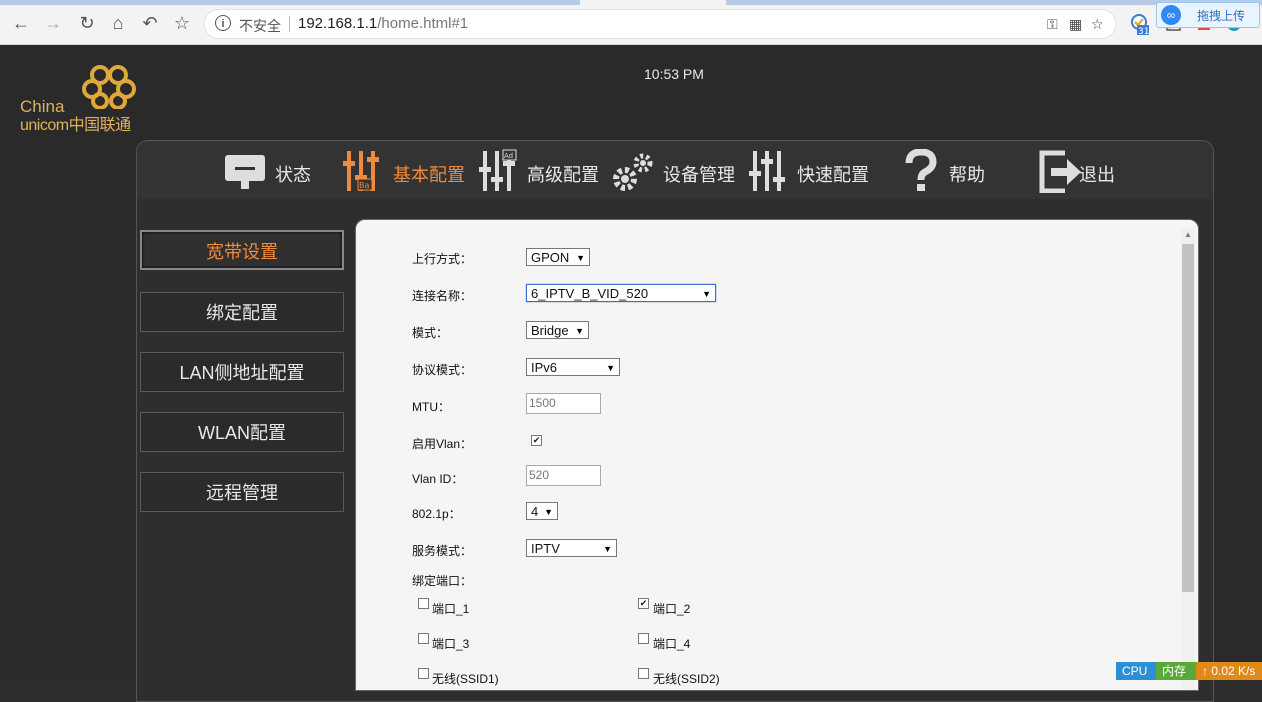 The height and width of the screenshot is (702, 1262). I want to click on upload-label: 拖拽上传, so click(1221, 16).